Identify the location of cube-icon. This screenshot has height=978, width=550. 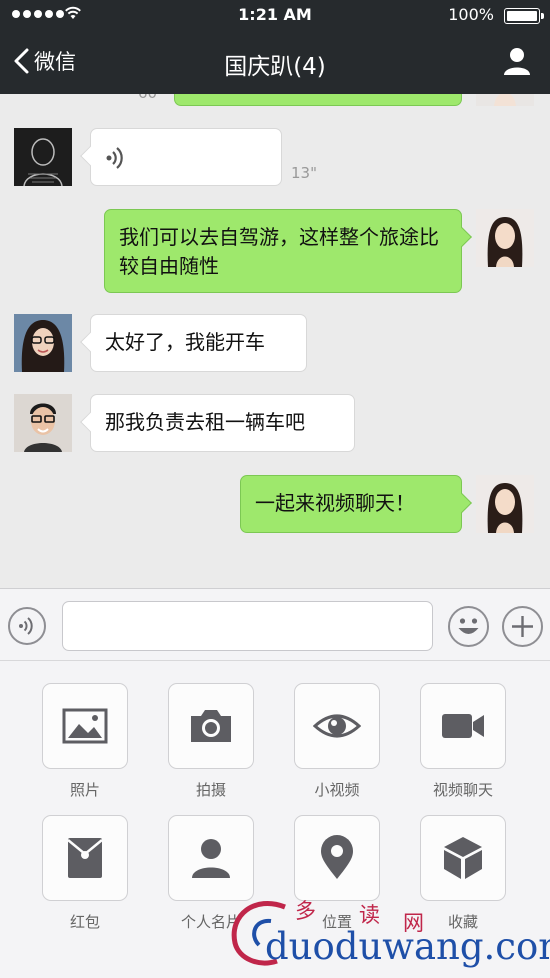
(463, 858).